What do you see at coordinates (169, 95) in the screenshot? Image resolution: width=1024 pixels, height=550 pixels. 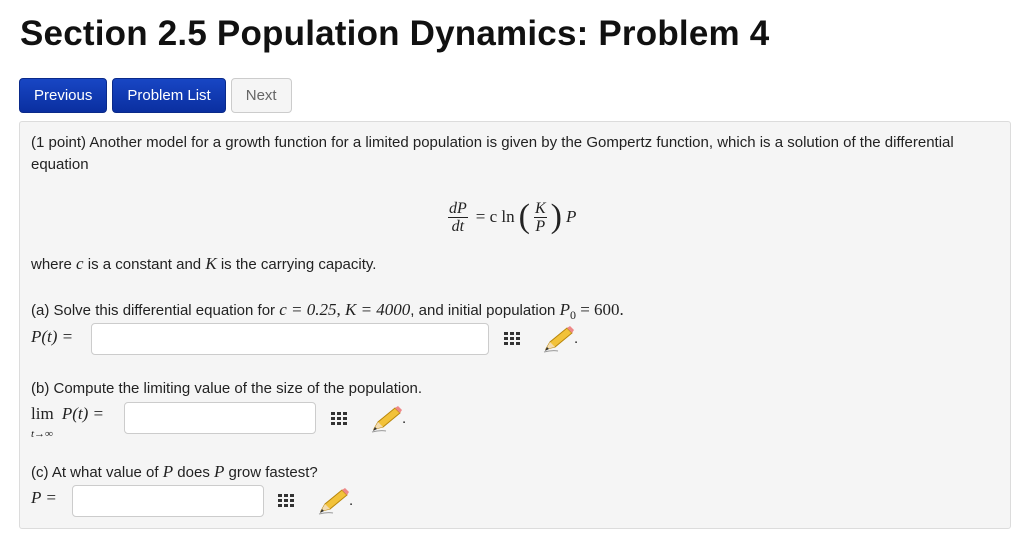 I see `problem-list-button: Problem List` at bounding box center [169, 95].